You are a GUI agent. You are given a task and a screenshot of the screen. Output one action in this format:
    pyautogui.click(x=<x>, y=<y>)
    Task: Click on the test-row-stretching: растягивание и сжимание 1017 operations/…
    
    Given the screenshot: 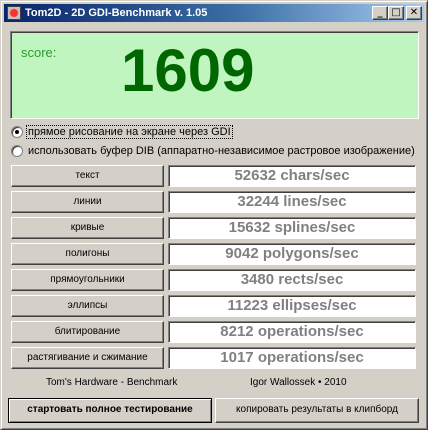 What is the action you would take?
    pyautogui.click(x=213, y=358)
    